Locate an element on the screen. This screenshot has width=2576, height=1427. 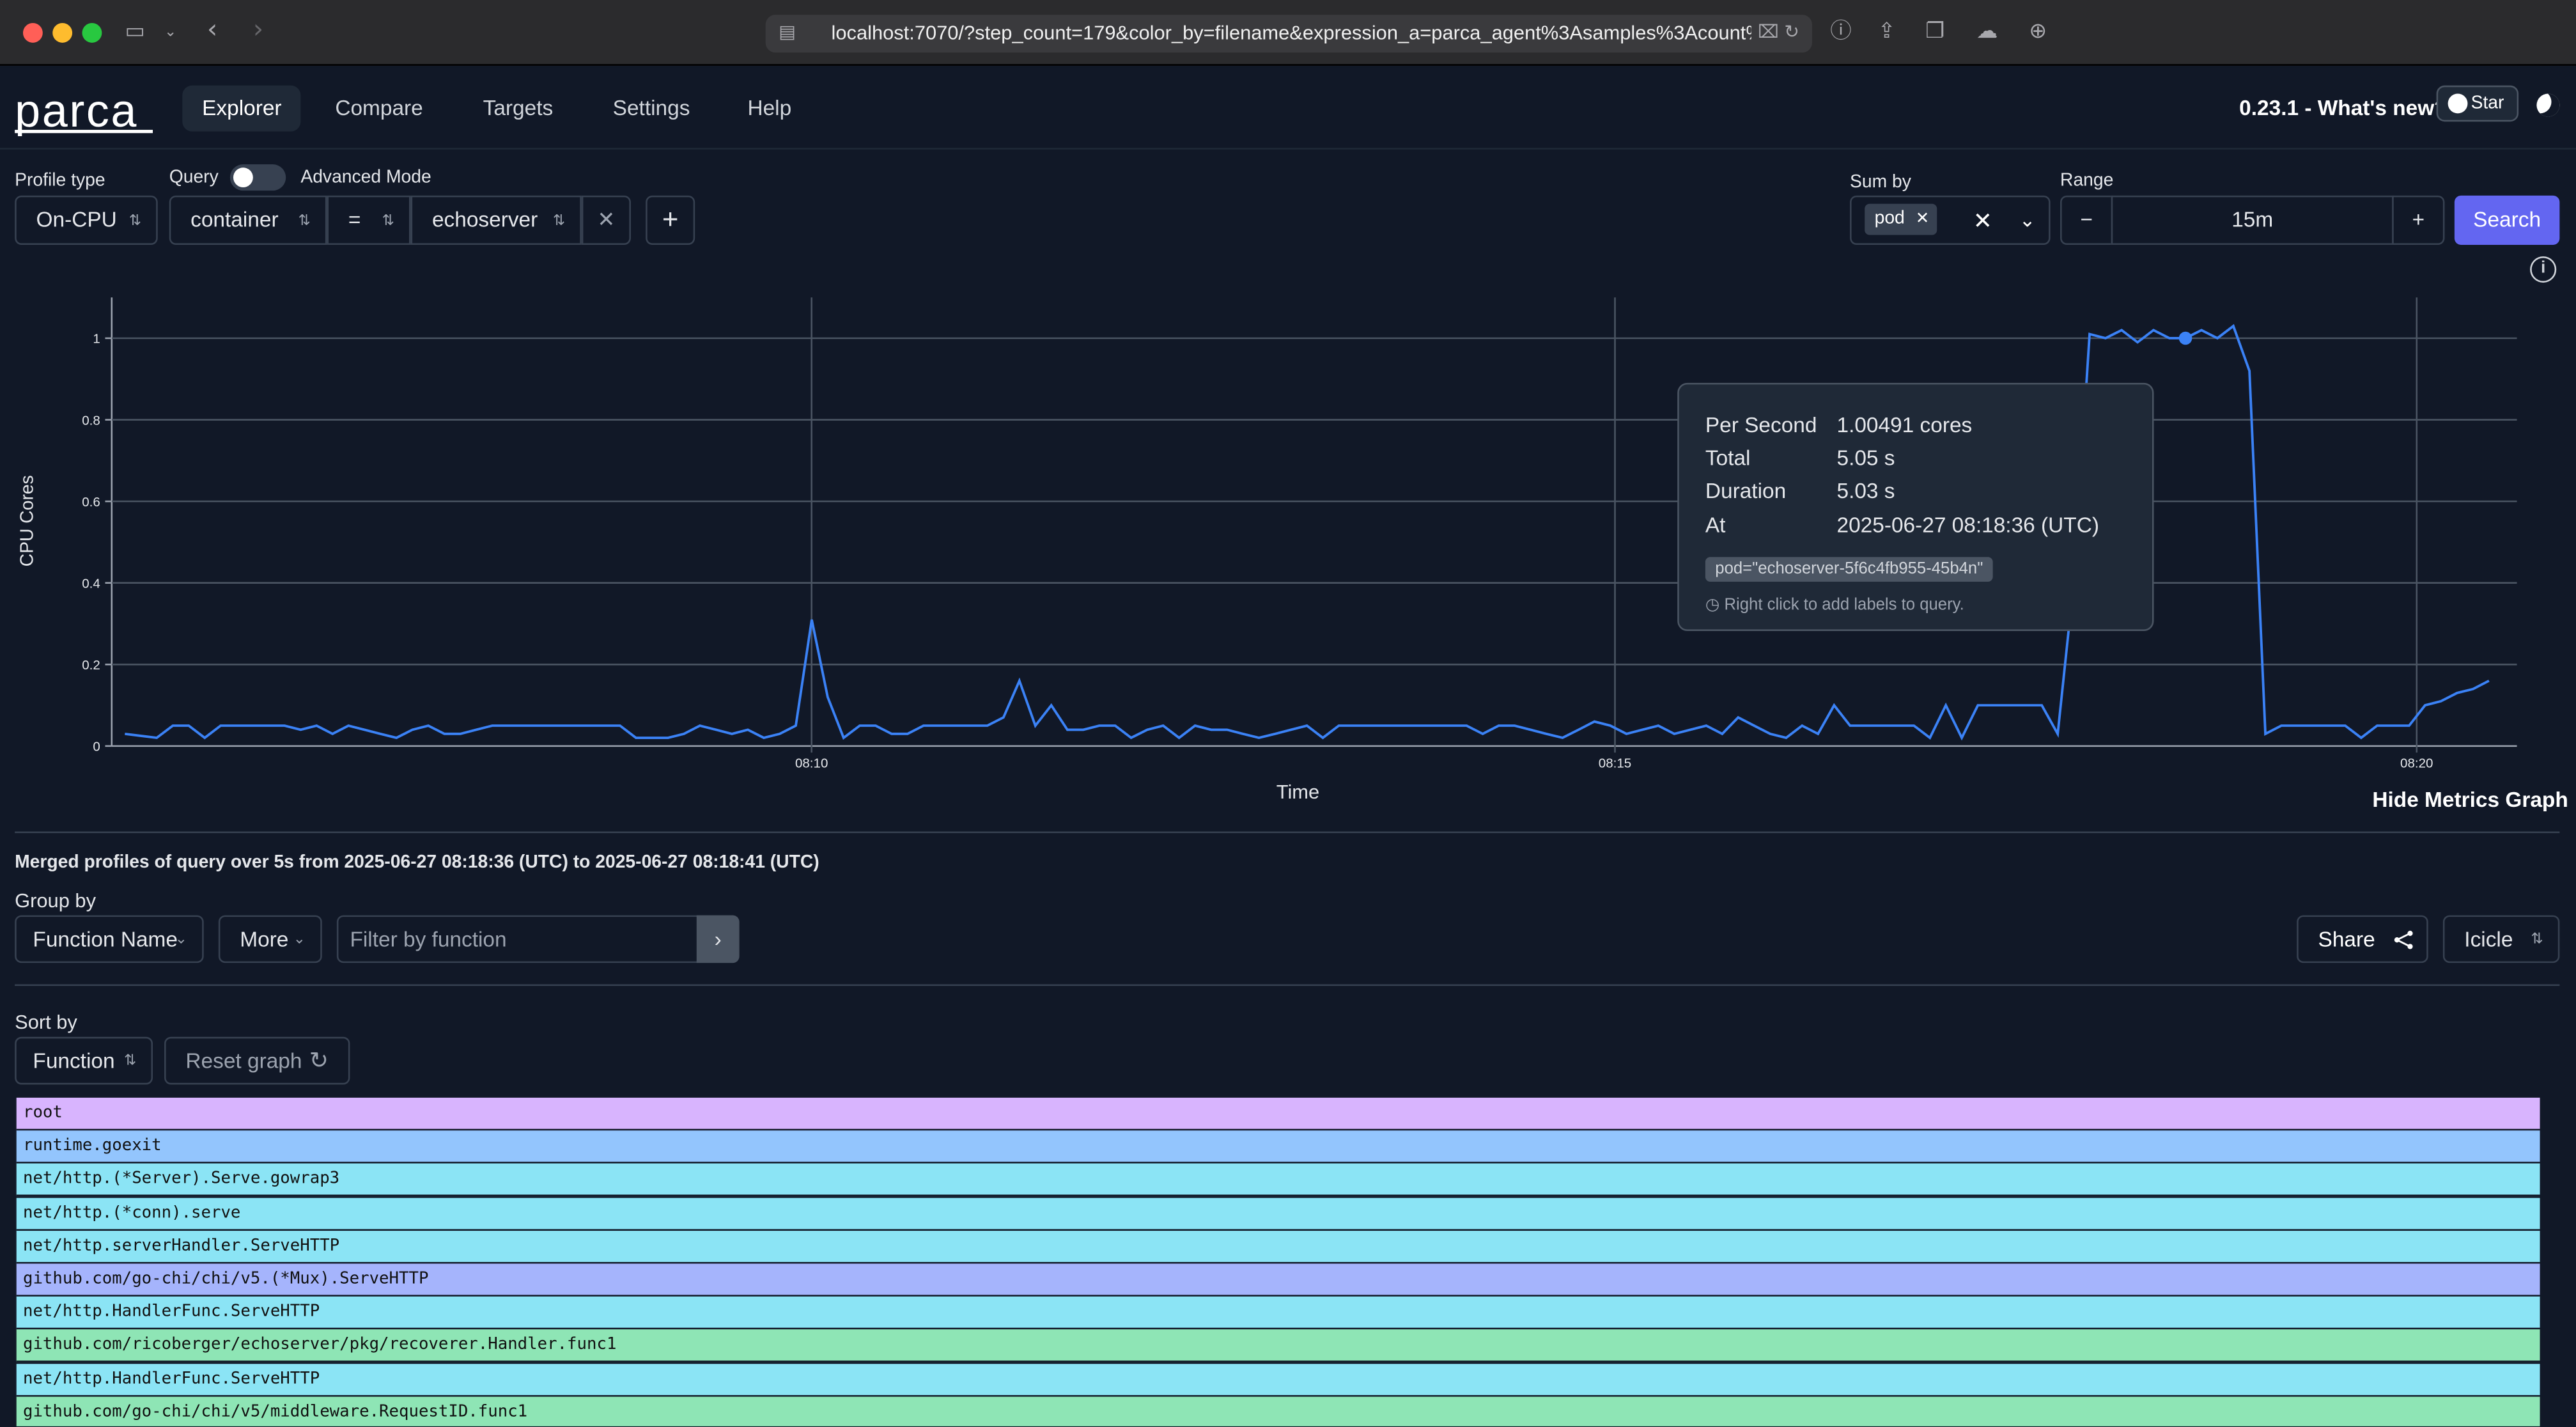
tooltip-total-label: Total is located at coordinates (1728, 458).